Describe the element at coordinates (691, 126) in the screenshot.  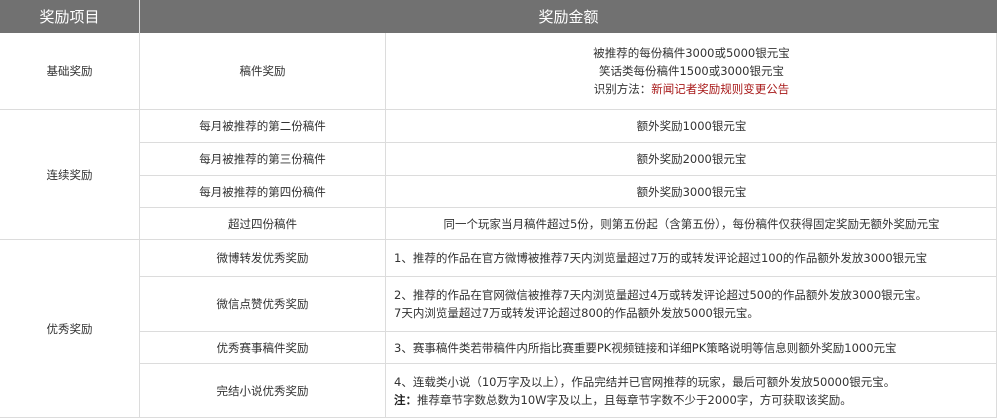
I see `row-second-amount: 额外奖励1000银元宝` at that location.